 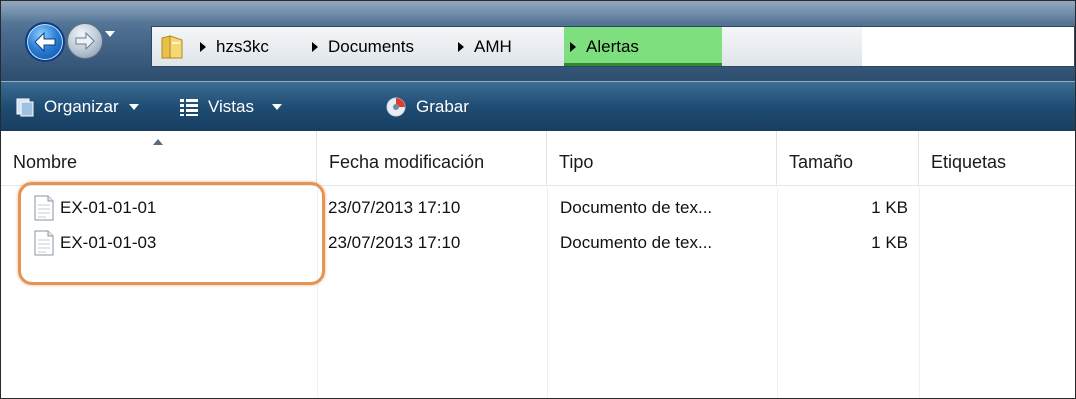 What do you see at coordinates (171, 233) in the screenshot?
I see `annotation-highlight-ring` at bounding box center [171, 233].